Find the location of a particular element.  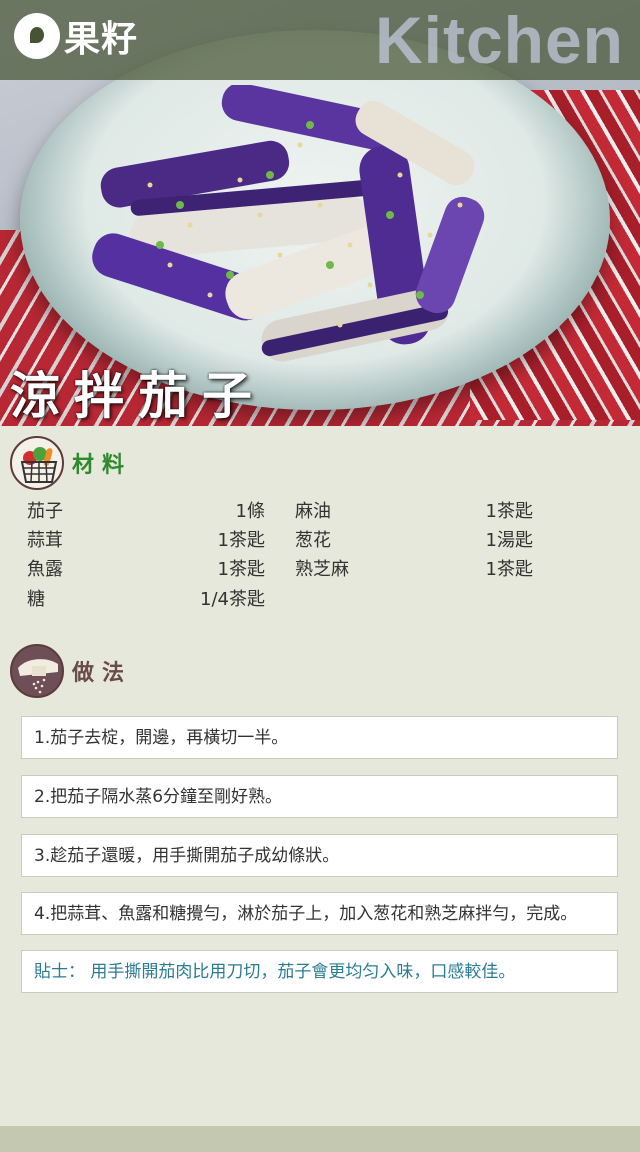

eggplant-dish-illustration is located at coordinates (288, 223).